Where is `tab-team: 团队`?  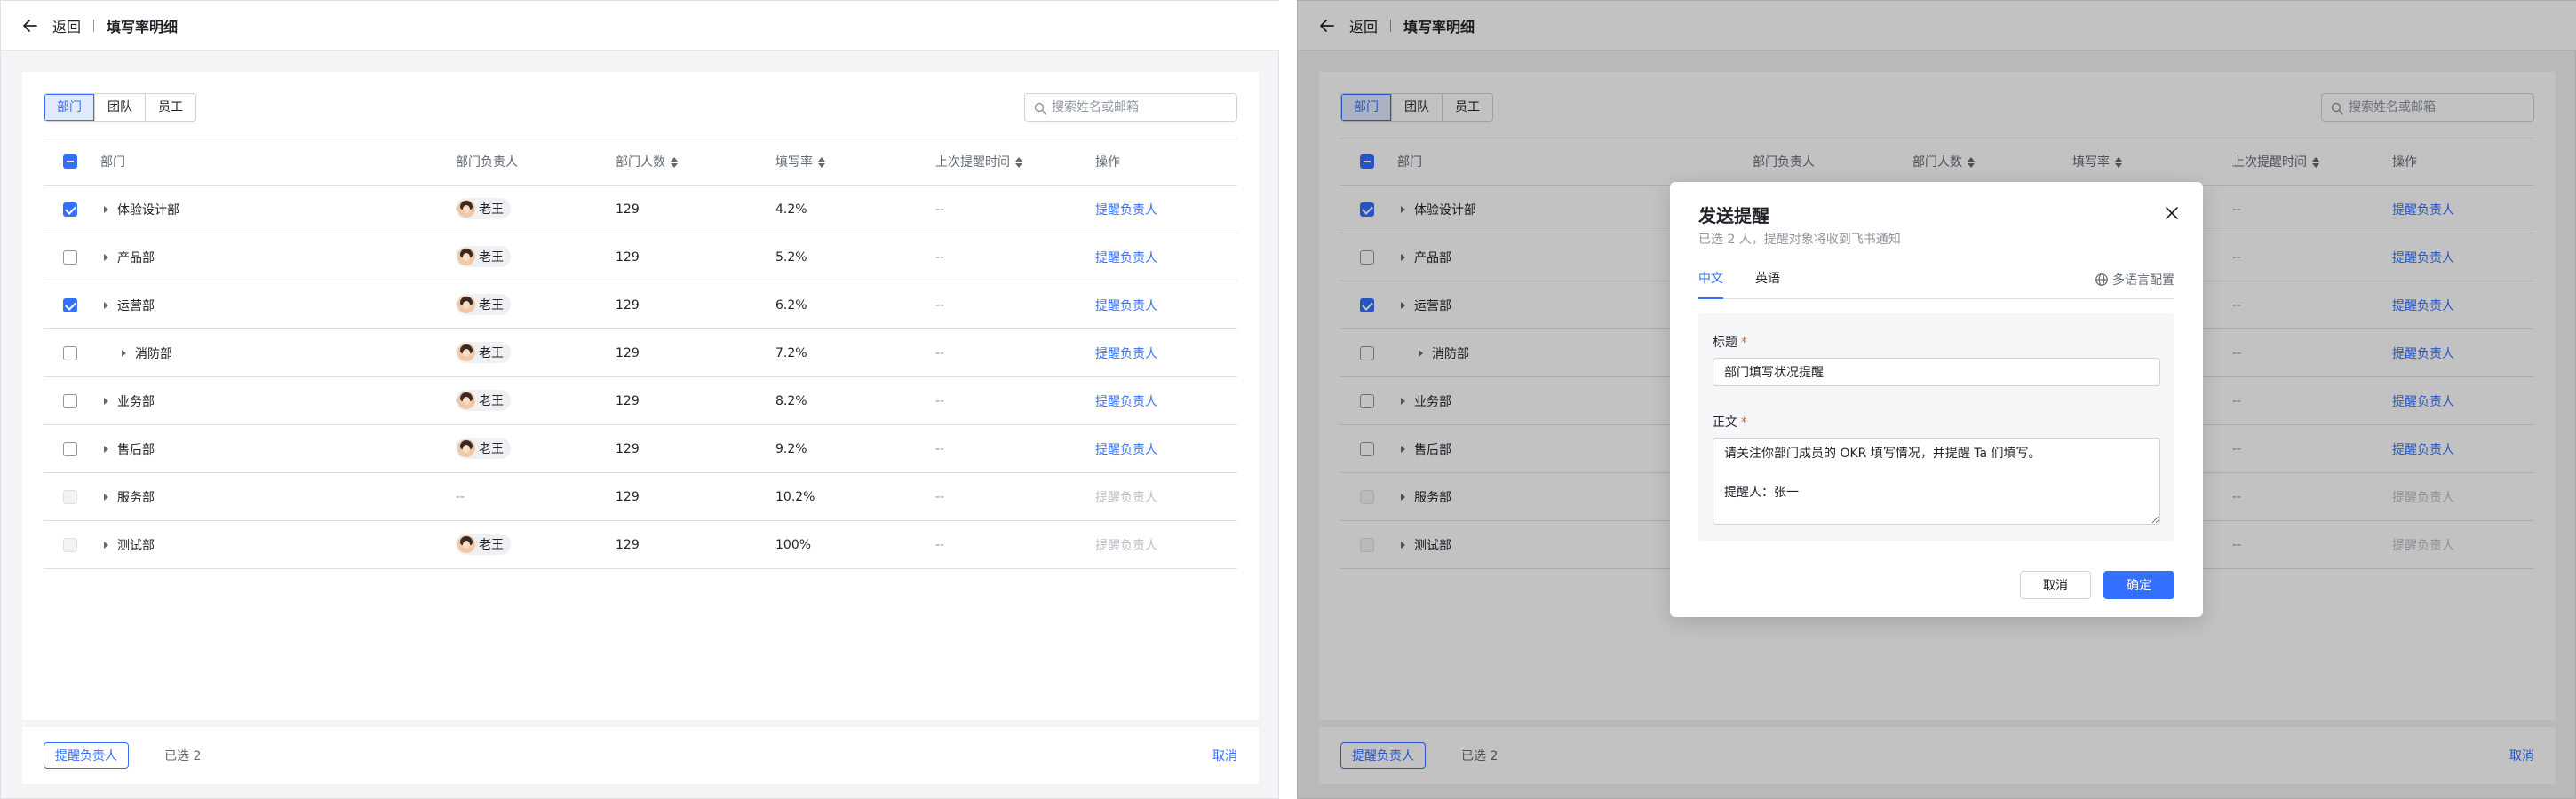
tab-team: 团队 is located at coordinates (120, 107).